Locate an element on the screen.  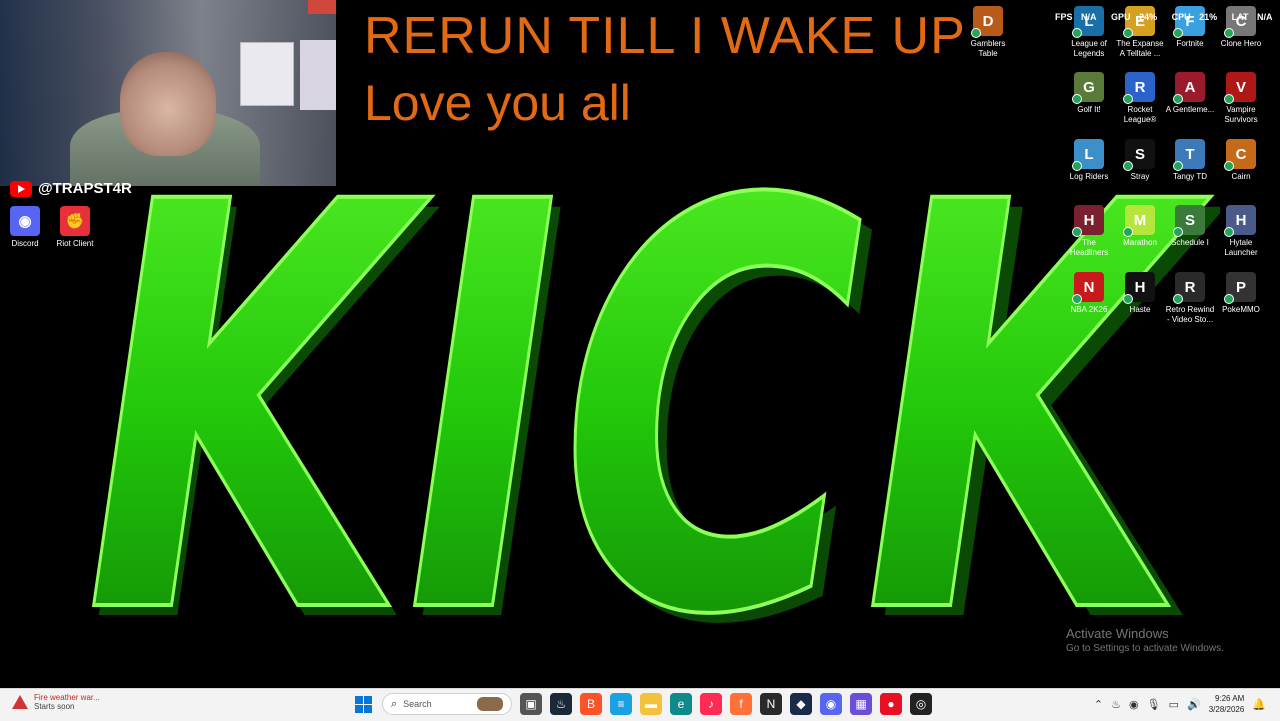
desktop-icon-label: Fortnite is located at coordinates (1190, 43).